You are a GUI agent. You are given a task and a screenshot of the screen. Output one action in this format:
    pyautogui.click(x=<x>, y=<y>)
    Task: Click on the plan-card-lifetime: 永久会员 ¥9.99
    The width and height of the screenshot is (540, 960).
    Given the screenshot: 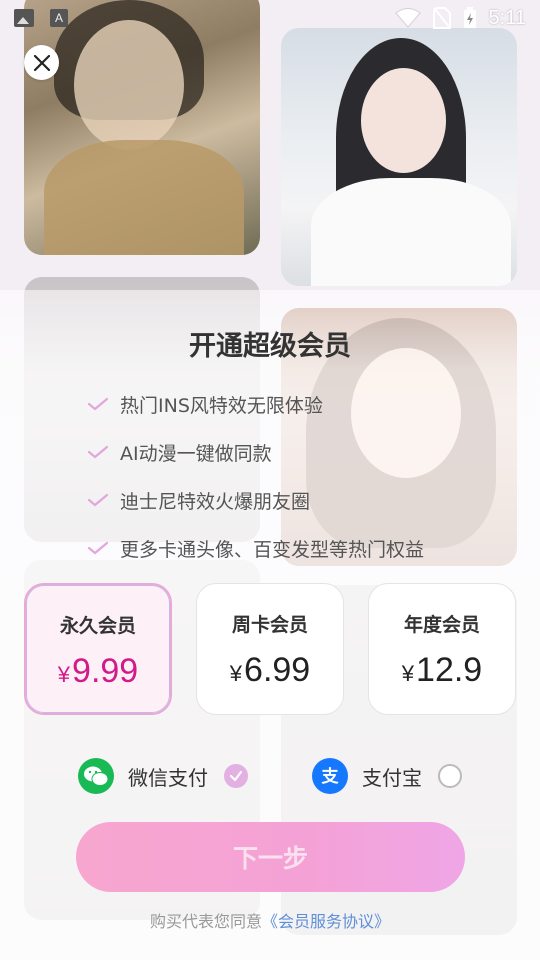 What is the action you would take?
    pyautogui.click(x=98, y=649)
    